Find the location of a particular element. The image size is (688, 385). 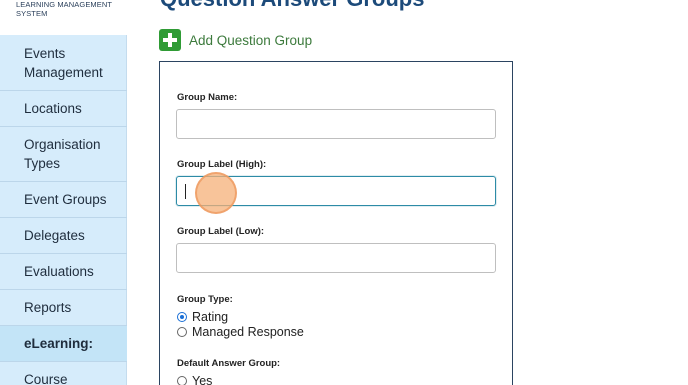

sidebar-item-label: Reports is located at coordinates (48, 307).